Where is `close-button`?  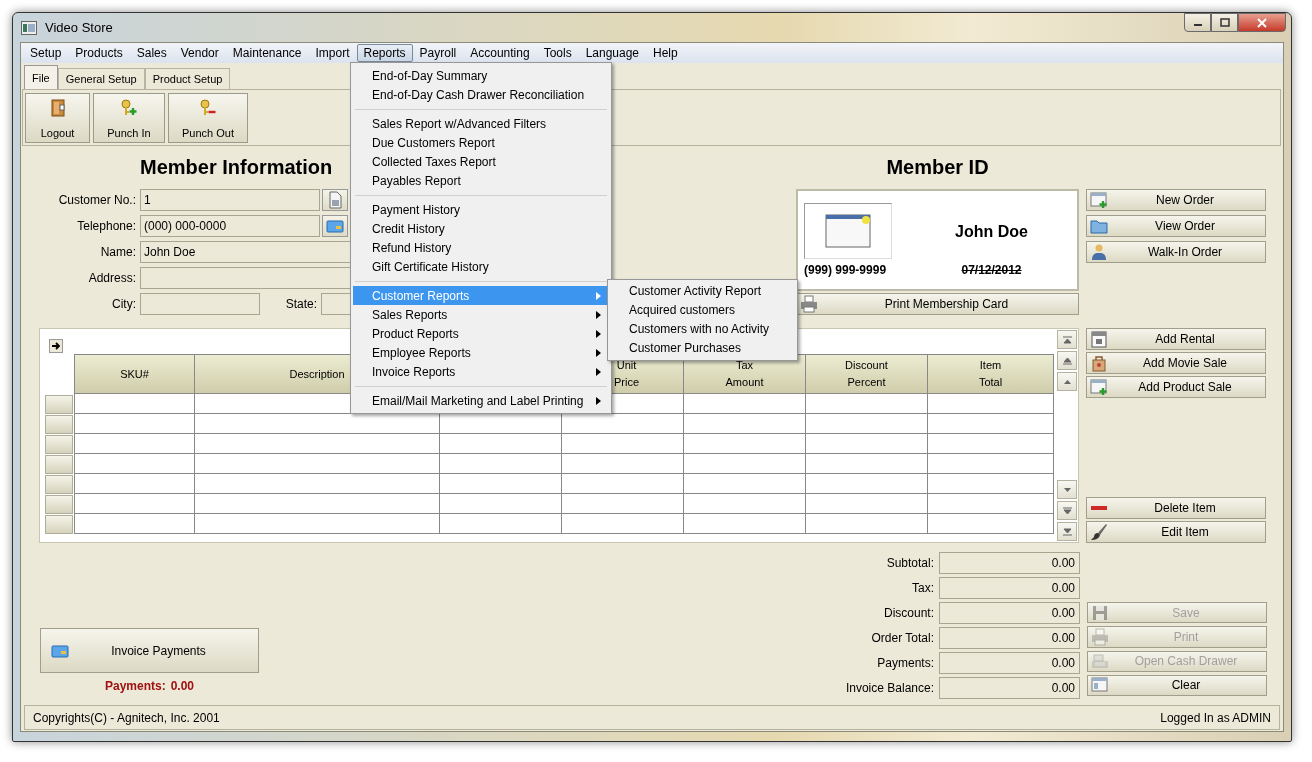
close-button is located at coordinates (1262, 22).